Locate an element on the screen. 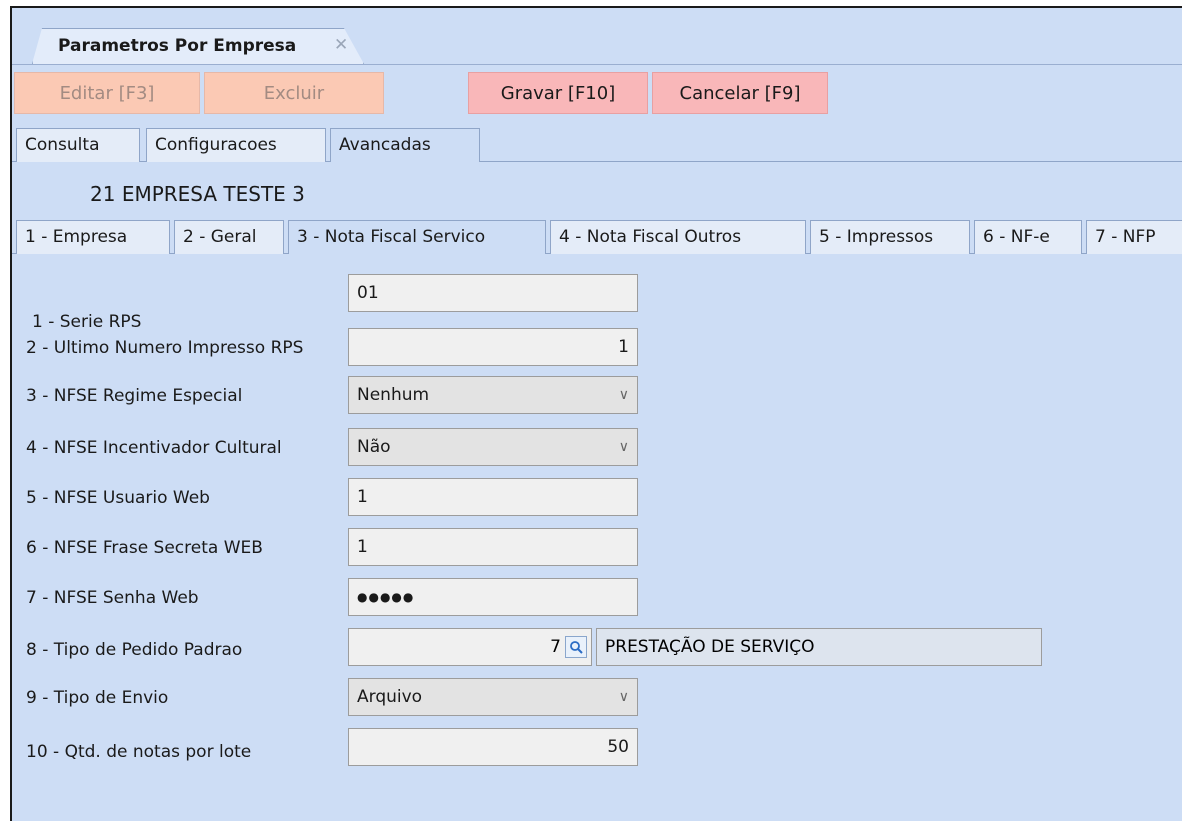 This screenshot has width=1182, height=821. tab-avancadas: Avancadas is located at coordinates (405, 145).